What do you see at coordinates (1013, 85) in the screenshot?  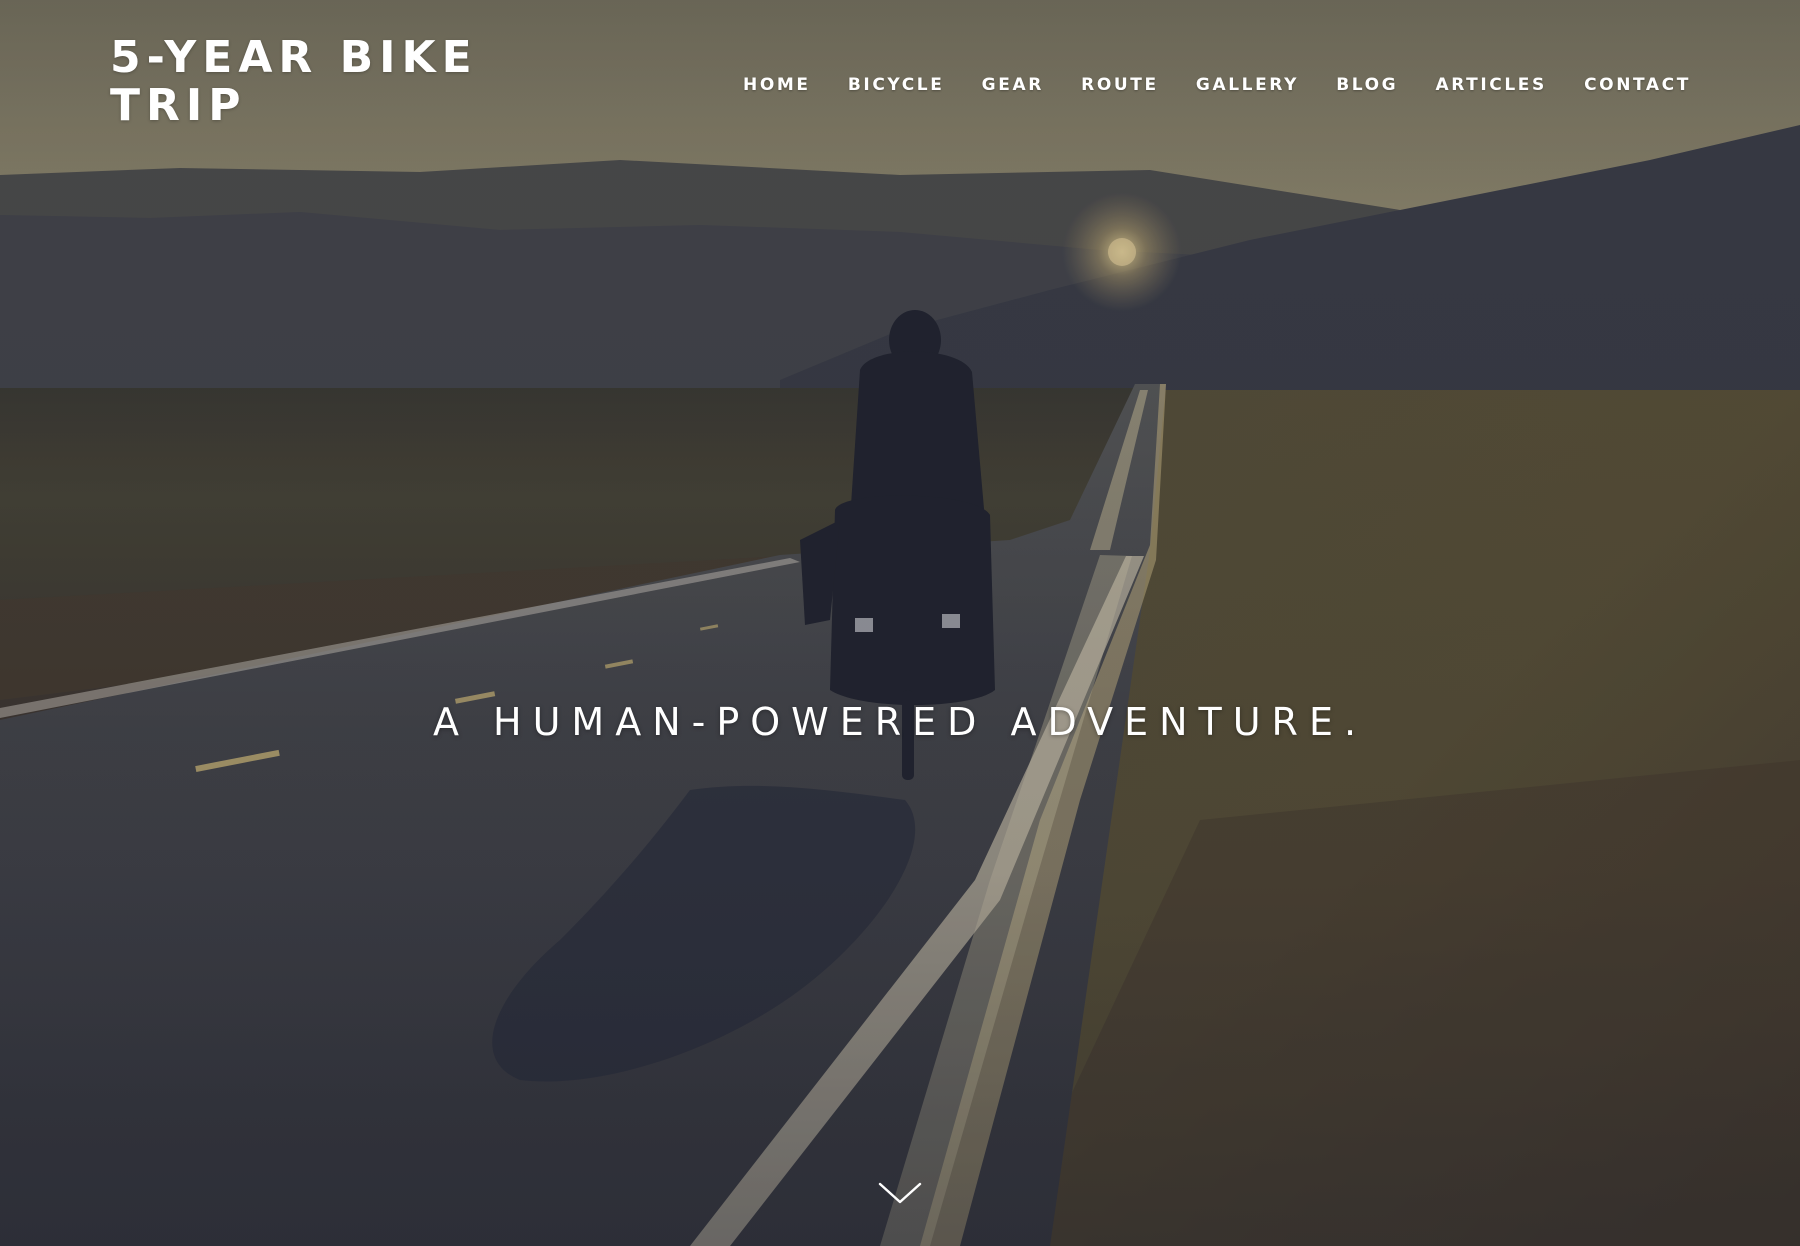 I see `nav-gear: GEAR` at bounding box center [1013, 85].